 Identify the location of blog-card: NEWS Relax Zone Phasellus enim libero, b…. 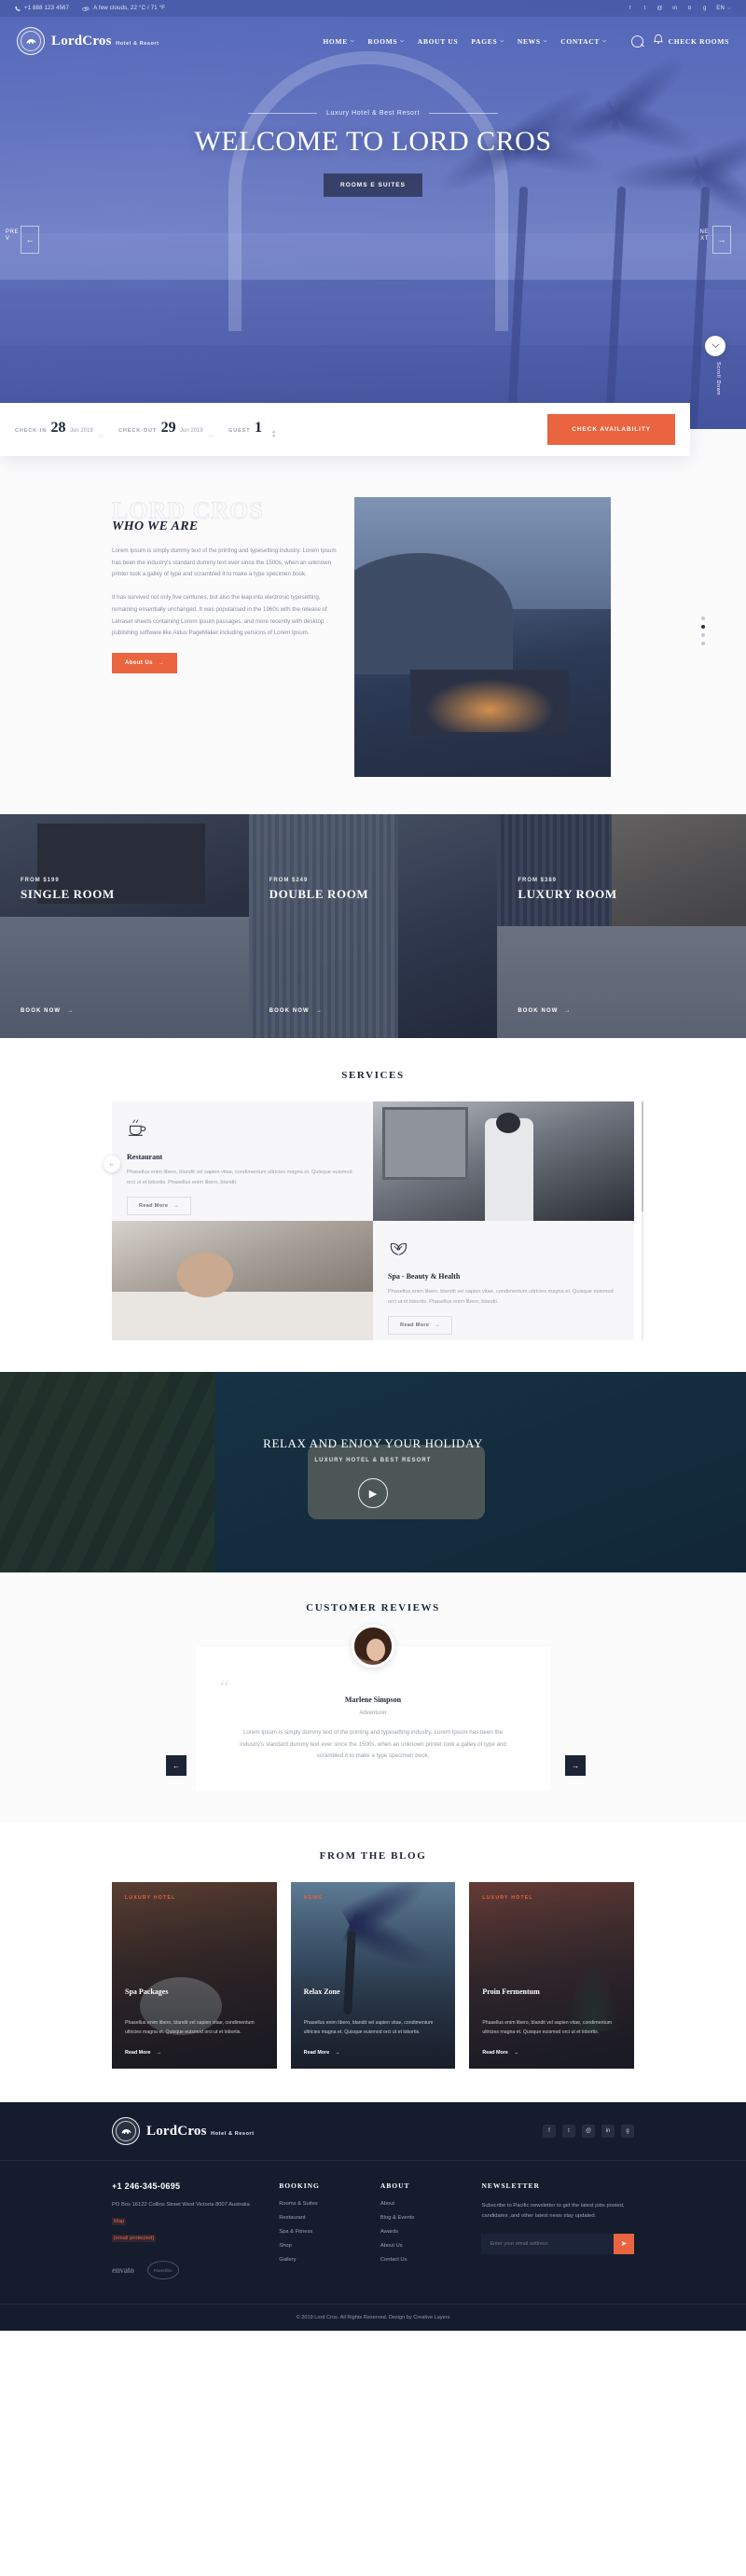
(373, 1976).